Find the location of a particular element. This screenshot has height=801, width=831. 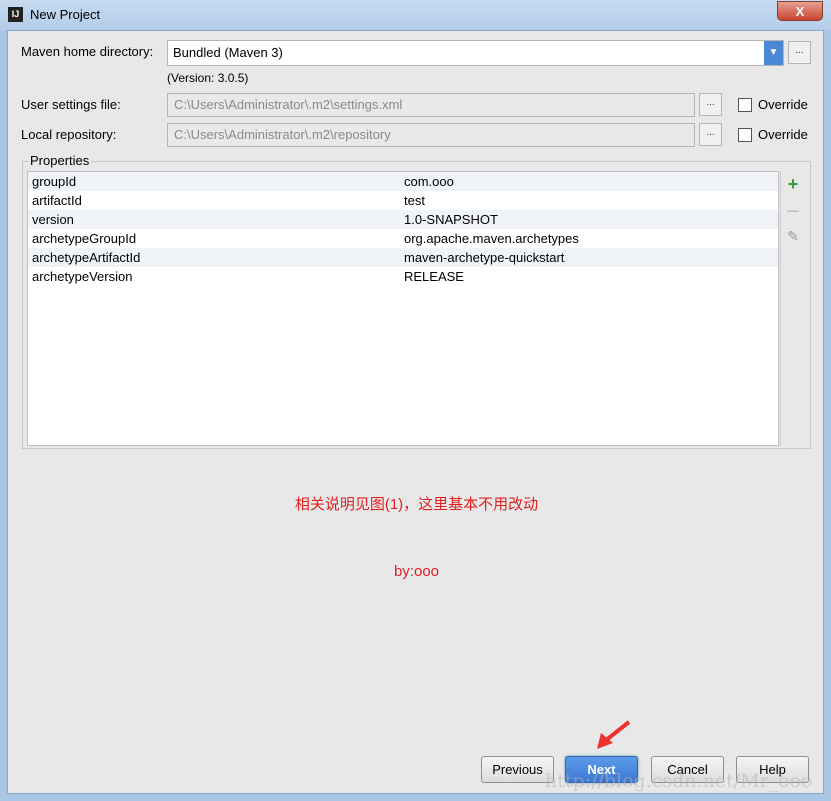

property-key: archetypeVersion is located at coordinates (82, 276).